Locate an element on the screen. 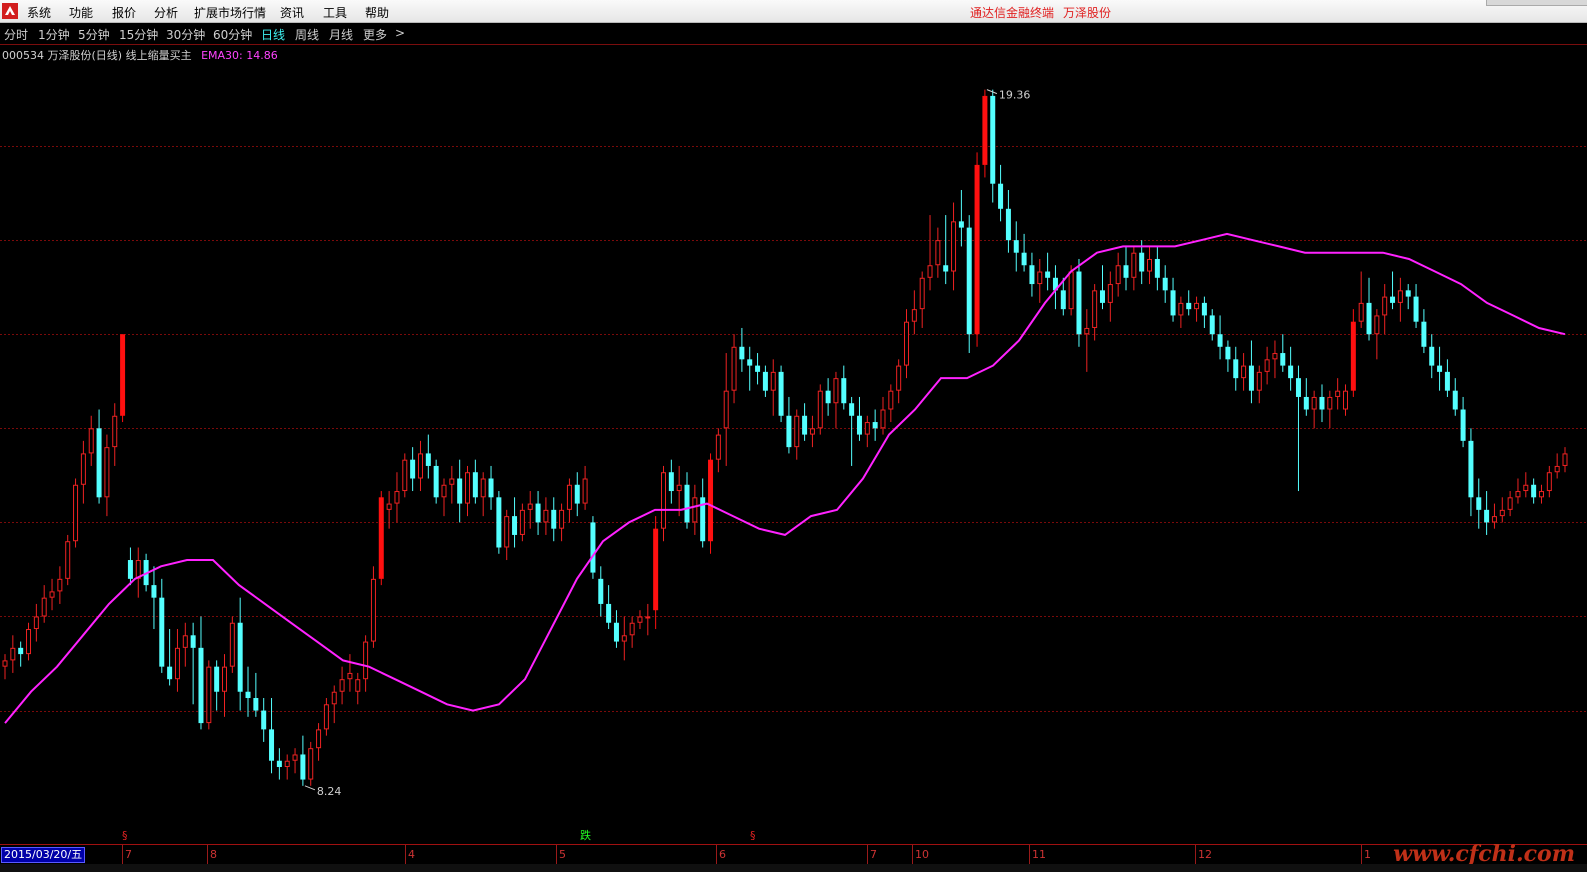 The height and width of the screenshot is (872, 1587). tab-monthly: 月线 is located at coordinates (341, 34).